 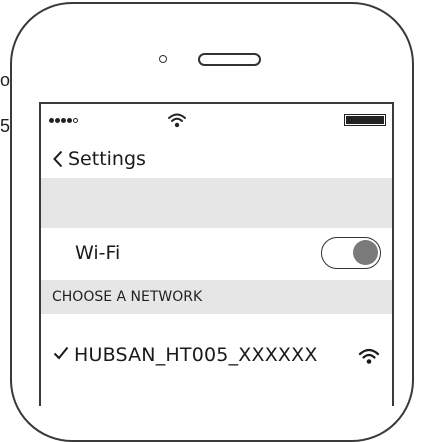 I want to click on toggle-knob, so click(x=365, y=252).